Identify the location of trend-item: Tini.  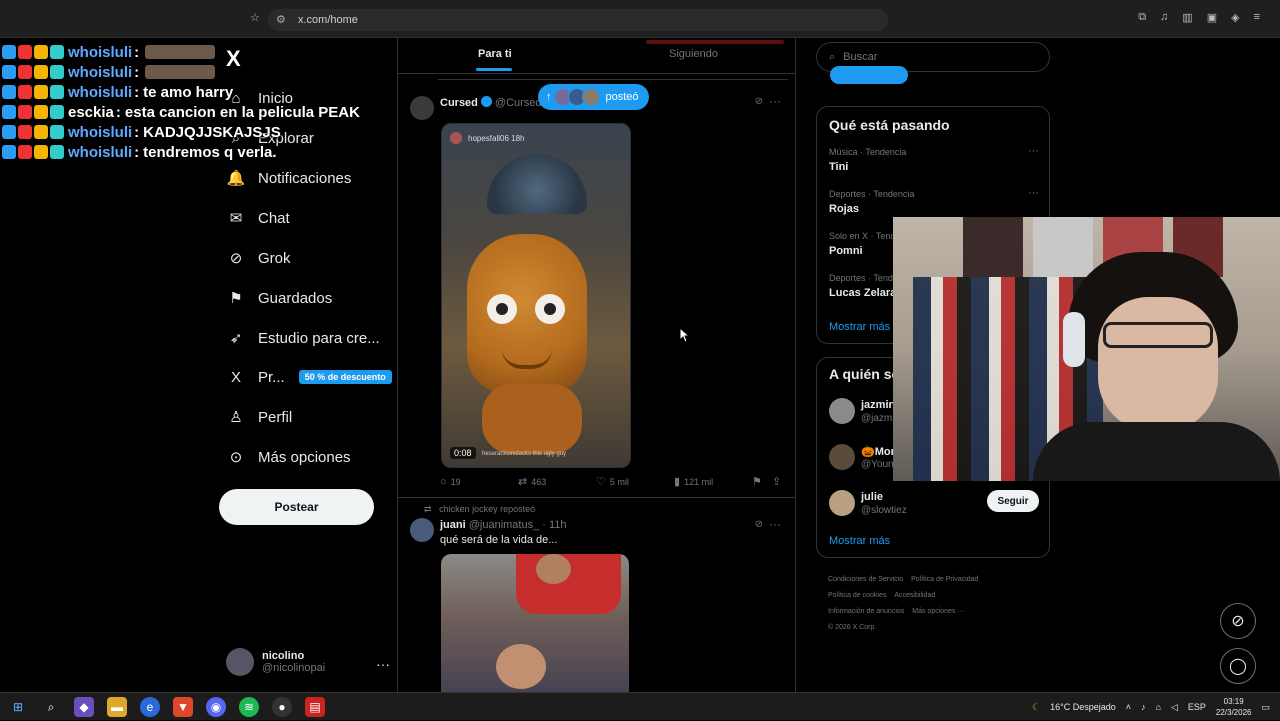
(838, 167).